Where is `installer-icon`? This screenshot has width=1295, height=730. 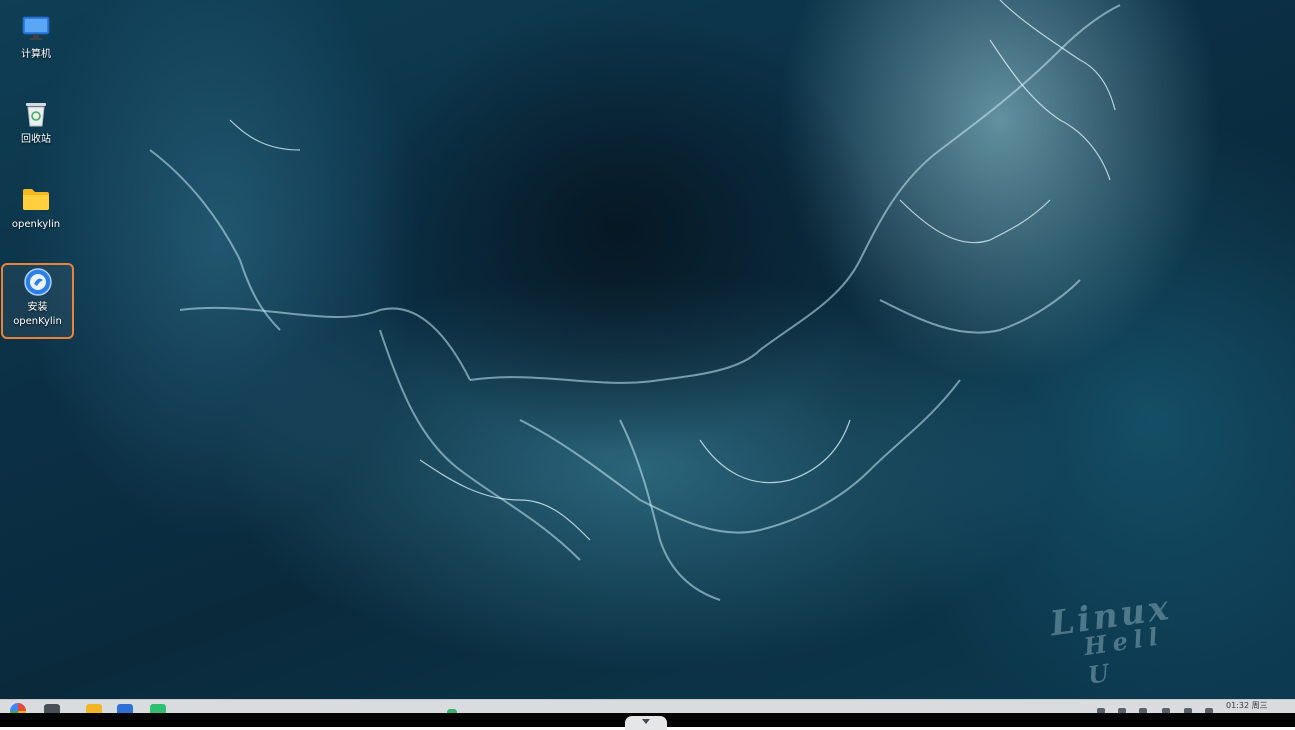
installer-icon is located at coordinates (38, 282).